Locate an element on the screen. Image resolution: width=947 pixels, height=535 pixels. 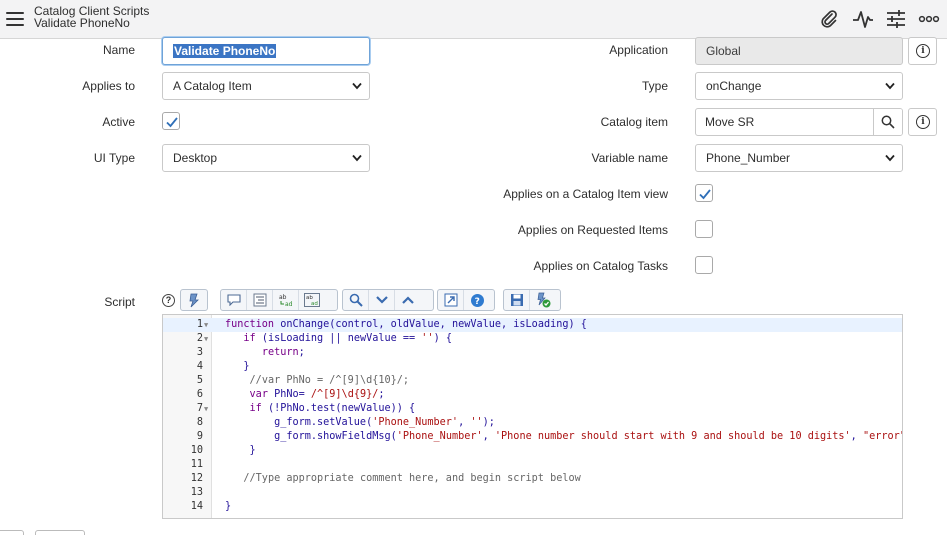
application-info-button: i is located at coordinates (922, 51).